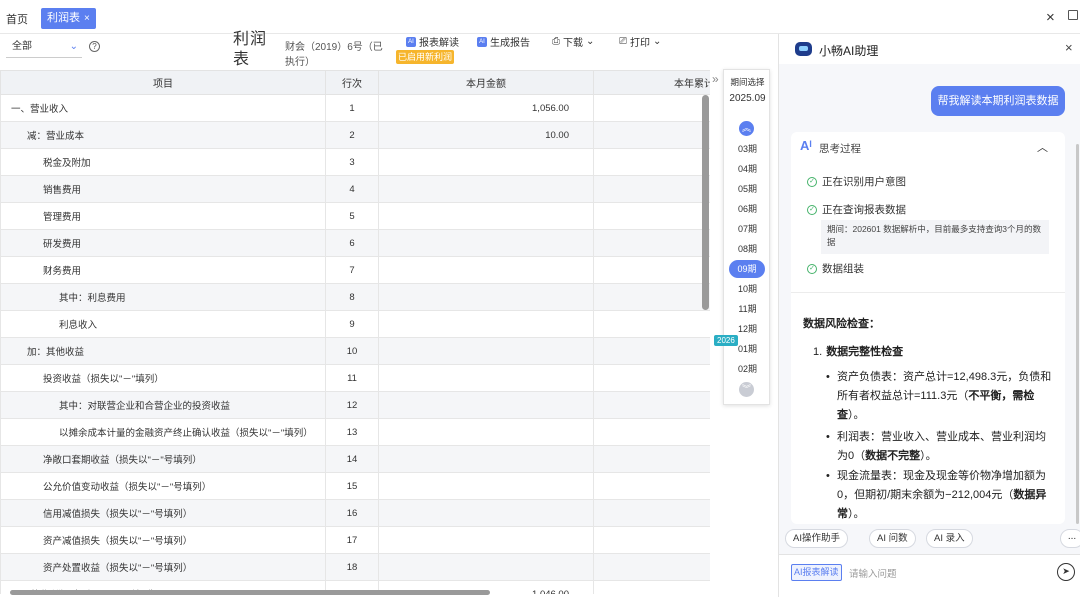 This screenshot has width=1080, height=597. Describe the element at coordinates (747, 189) in the screenshot. I see `period-item: 05期` at that location.